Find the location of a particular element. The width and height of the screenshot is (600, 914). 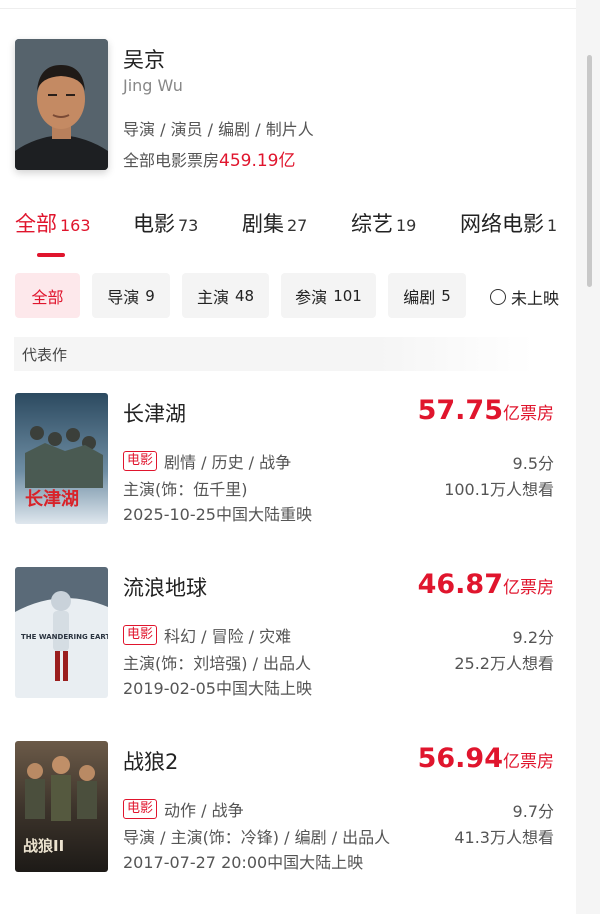

filter-lead: 主演 48 is located at coordinates (225, 295).